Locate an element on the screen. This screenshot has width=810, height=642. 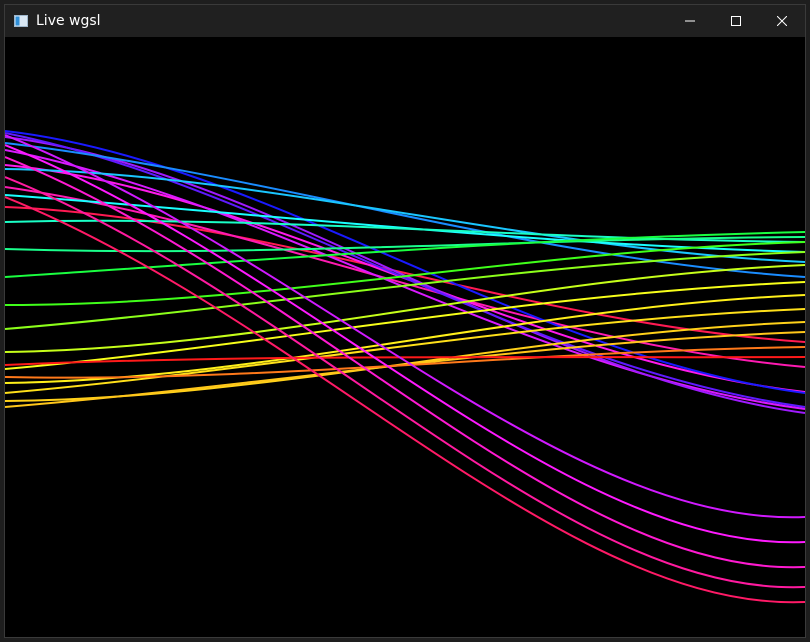
maximize-button is located at coordinates (736, 21).